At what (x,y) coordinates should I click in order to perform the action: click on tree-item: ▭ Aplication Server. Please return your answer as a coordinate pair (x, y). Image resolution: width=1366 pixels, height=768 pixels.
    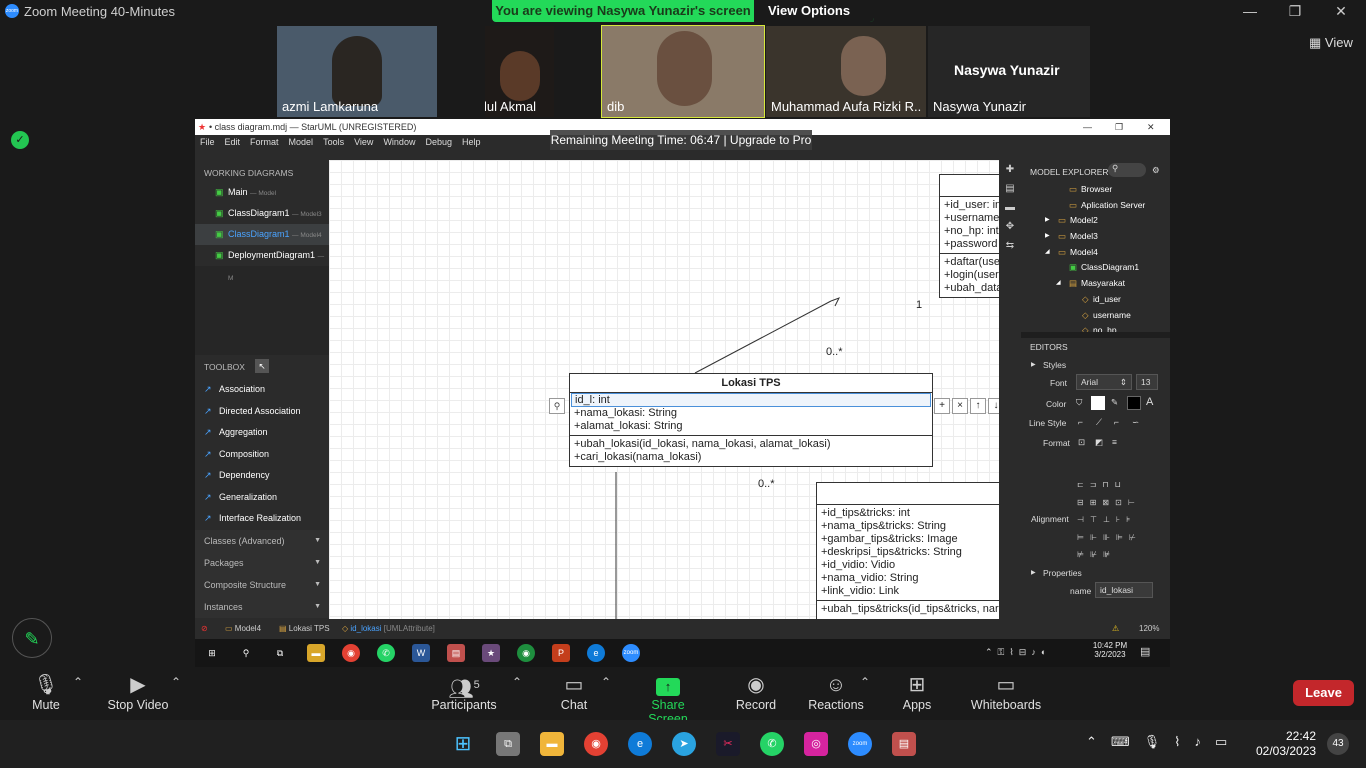
    Looking at the image, I should click on (1095, 206).